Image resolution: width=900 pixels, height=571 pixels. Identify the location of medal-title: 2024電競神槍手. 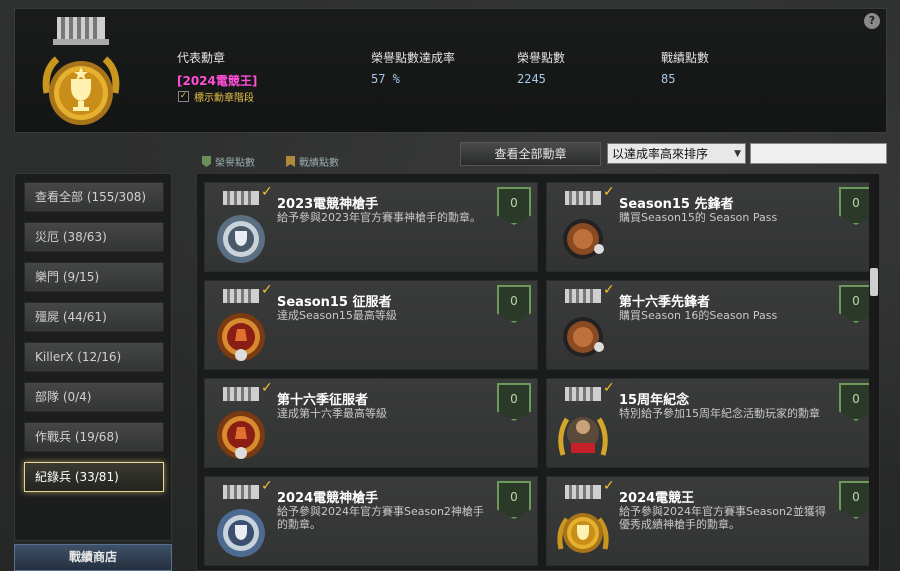
(328, 498).